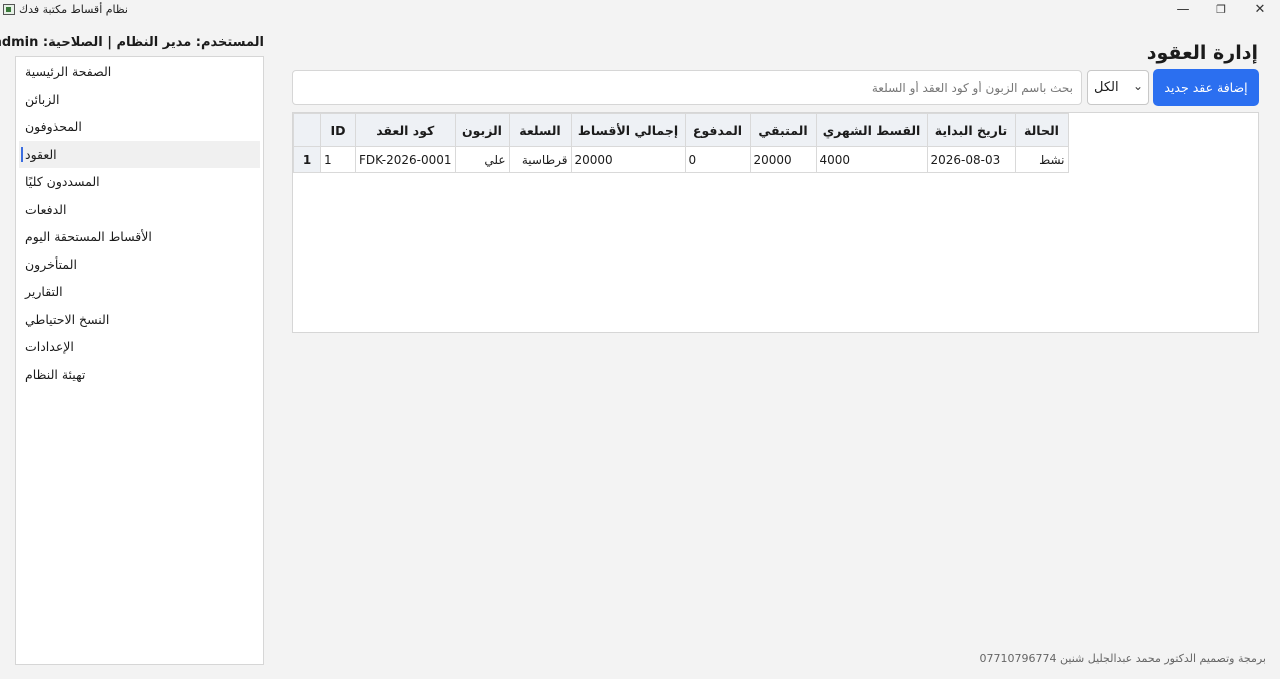 The width and height of the screenshot is (1280, 679). What do you see at coordinates (871, 130) in the screenshot?
I see `column-header-monthly-installment: القسط الشهري` at bounding box center [871, 130].